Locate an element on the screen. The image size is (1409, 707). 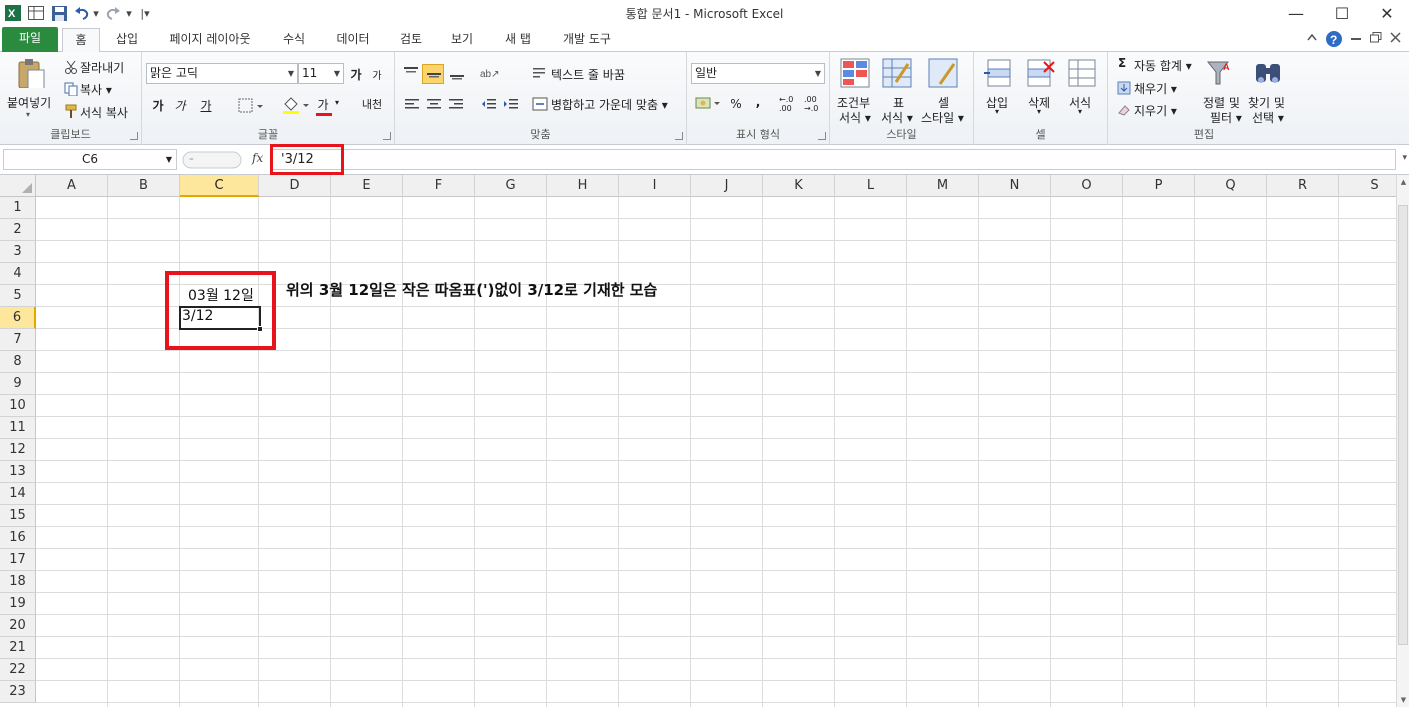
tab-review: 검토 is located at coordinates (411, 40).